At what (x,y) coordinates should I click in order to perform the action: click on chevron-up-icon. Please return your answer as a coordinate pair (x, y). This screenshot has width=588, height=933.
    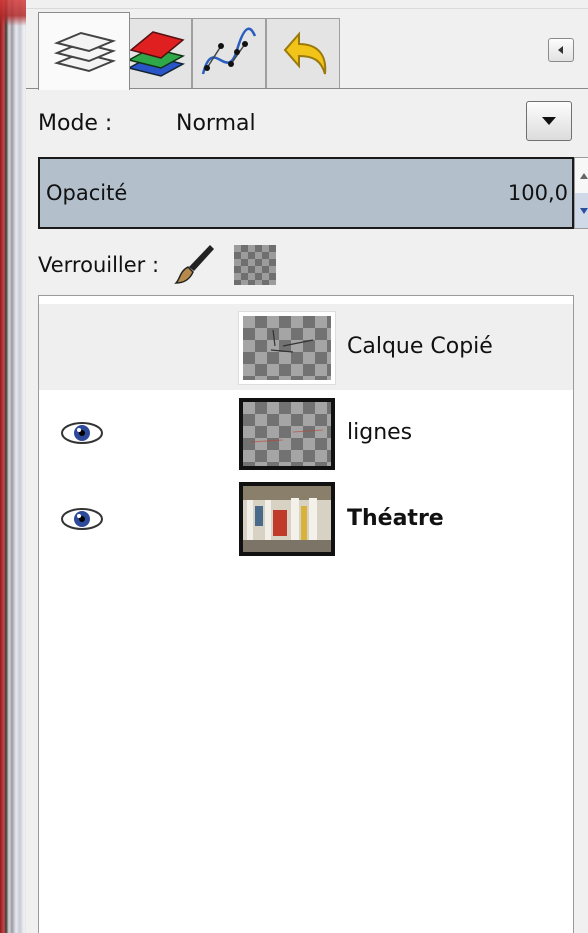
    Looking at the image, I should click on (584, 175).